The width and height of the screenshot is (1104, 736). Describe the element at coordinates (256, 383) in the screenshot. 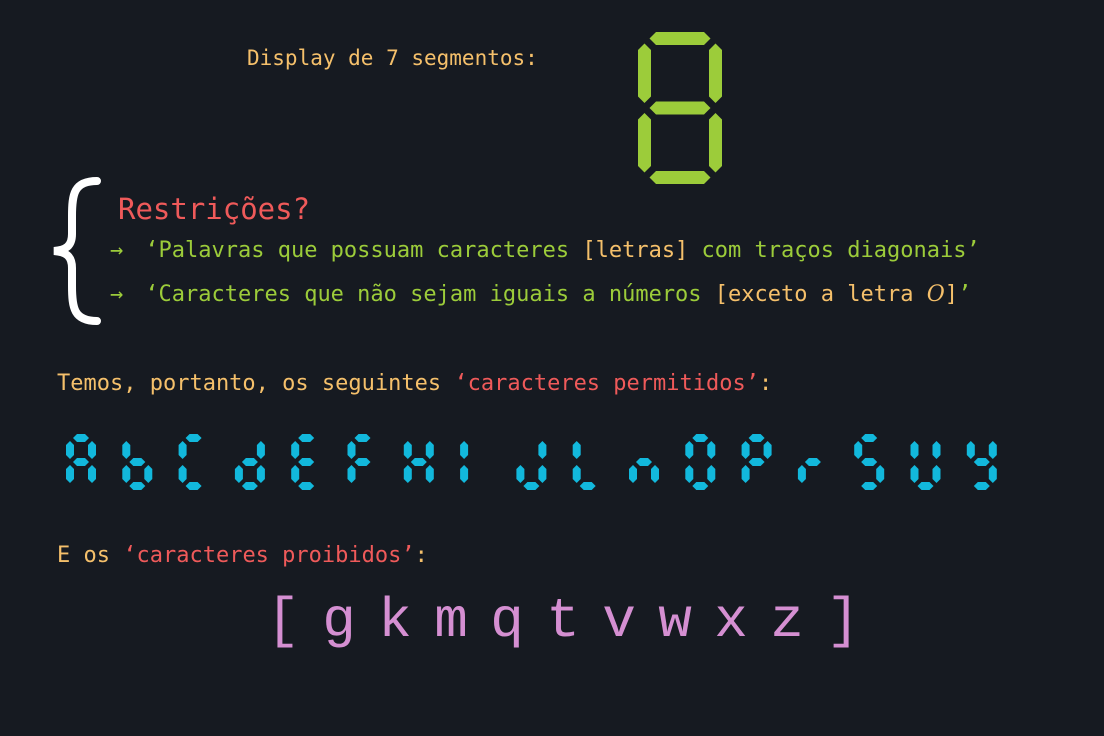

I see `allowed-intro-text: Temos, portanto, os seguintes` at that location.